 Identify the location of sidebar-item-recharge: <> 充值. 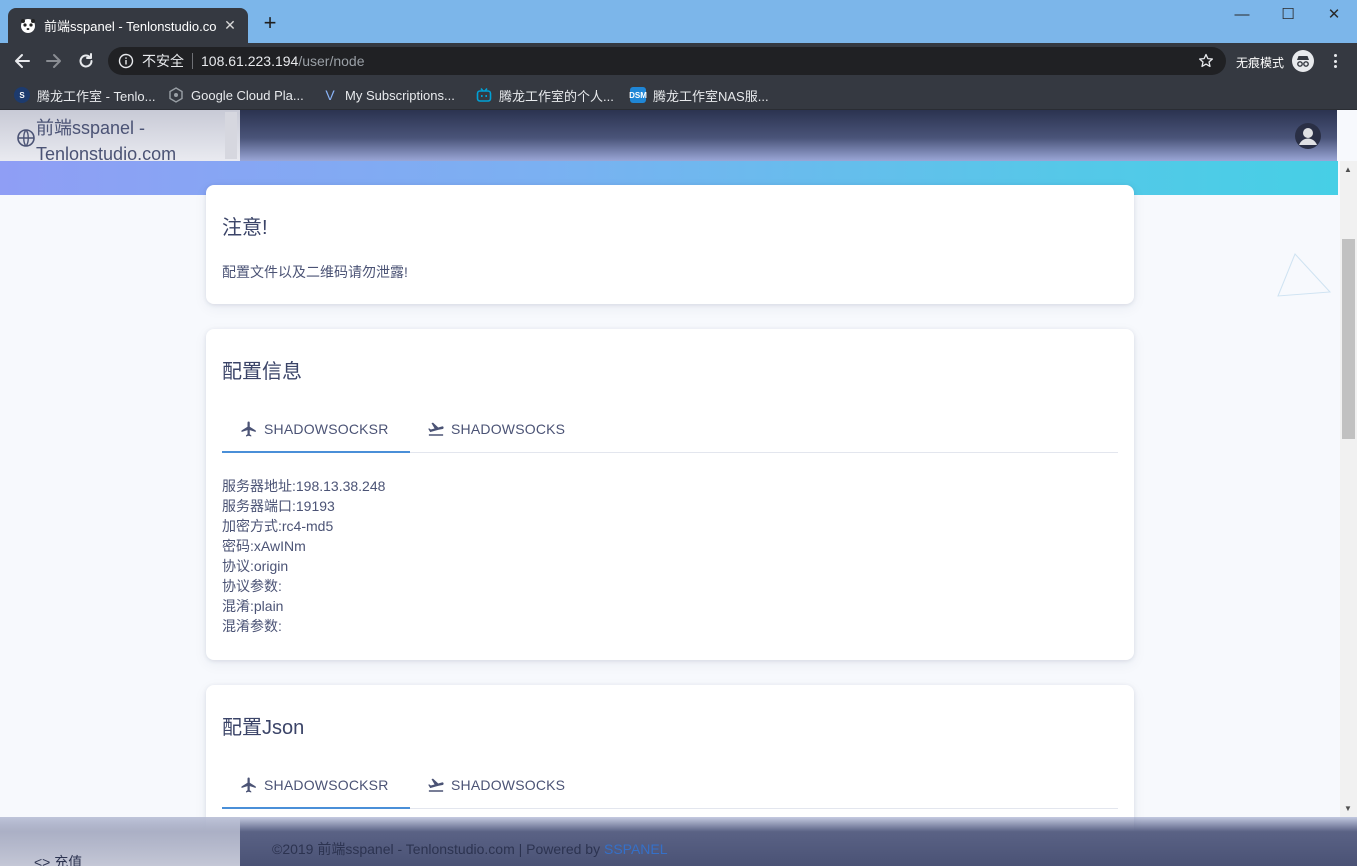
(58, 859).